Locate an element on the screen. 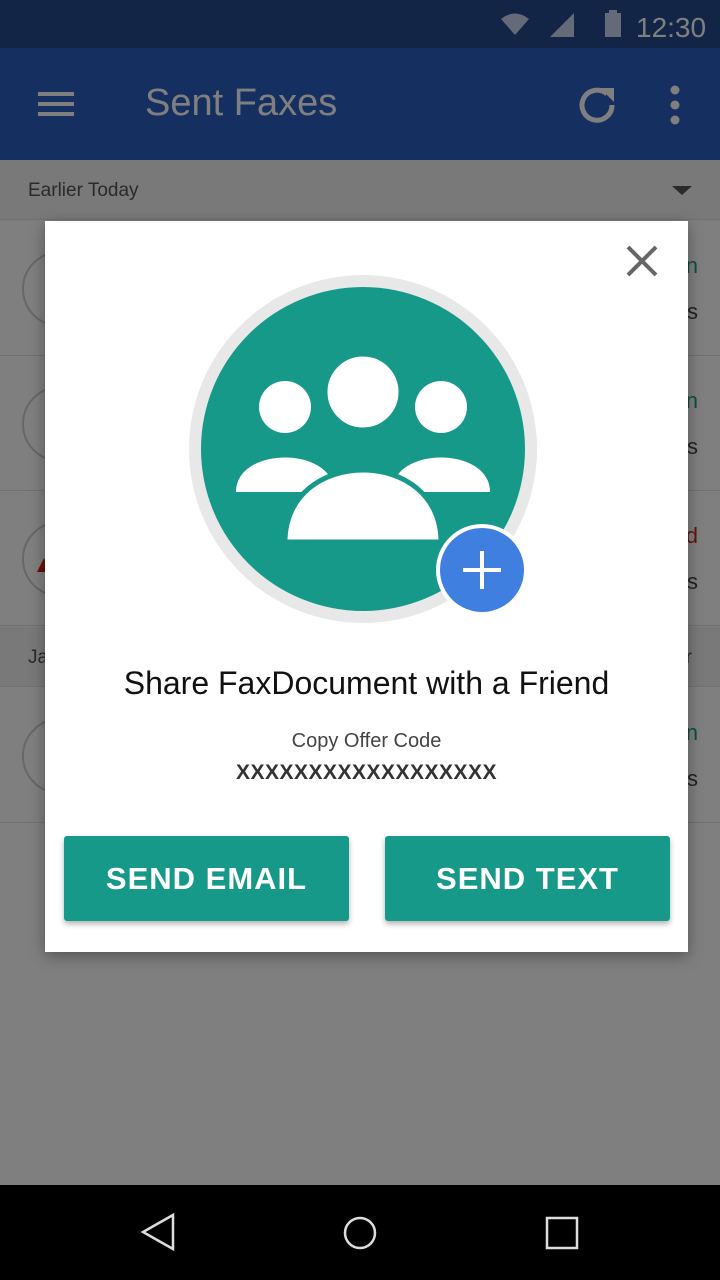 The image size is (720, 1280). home-icon is located at coordinates (360, 1233).